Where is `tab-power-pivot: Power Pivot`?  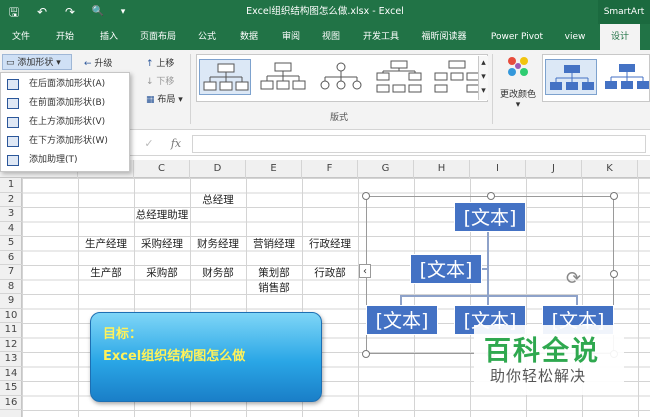 tab-power-pivot: Power Pivot is located at coordinates (517, 37).